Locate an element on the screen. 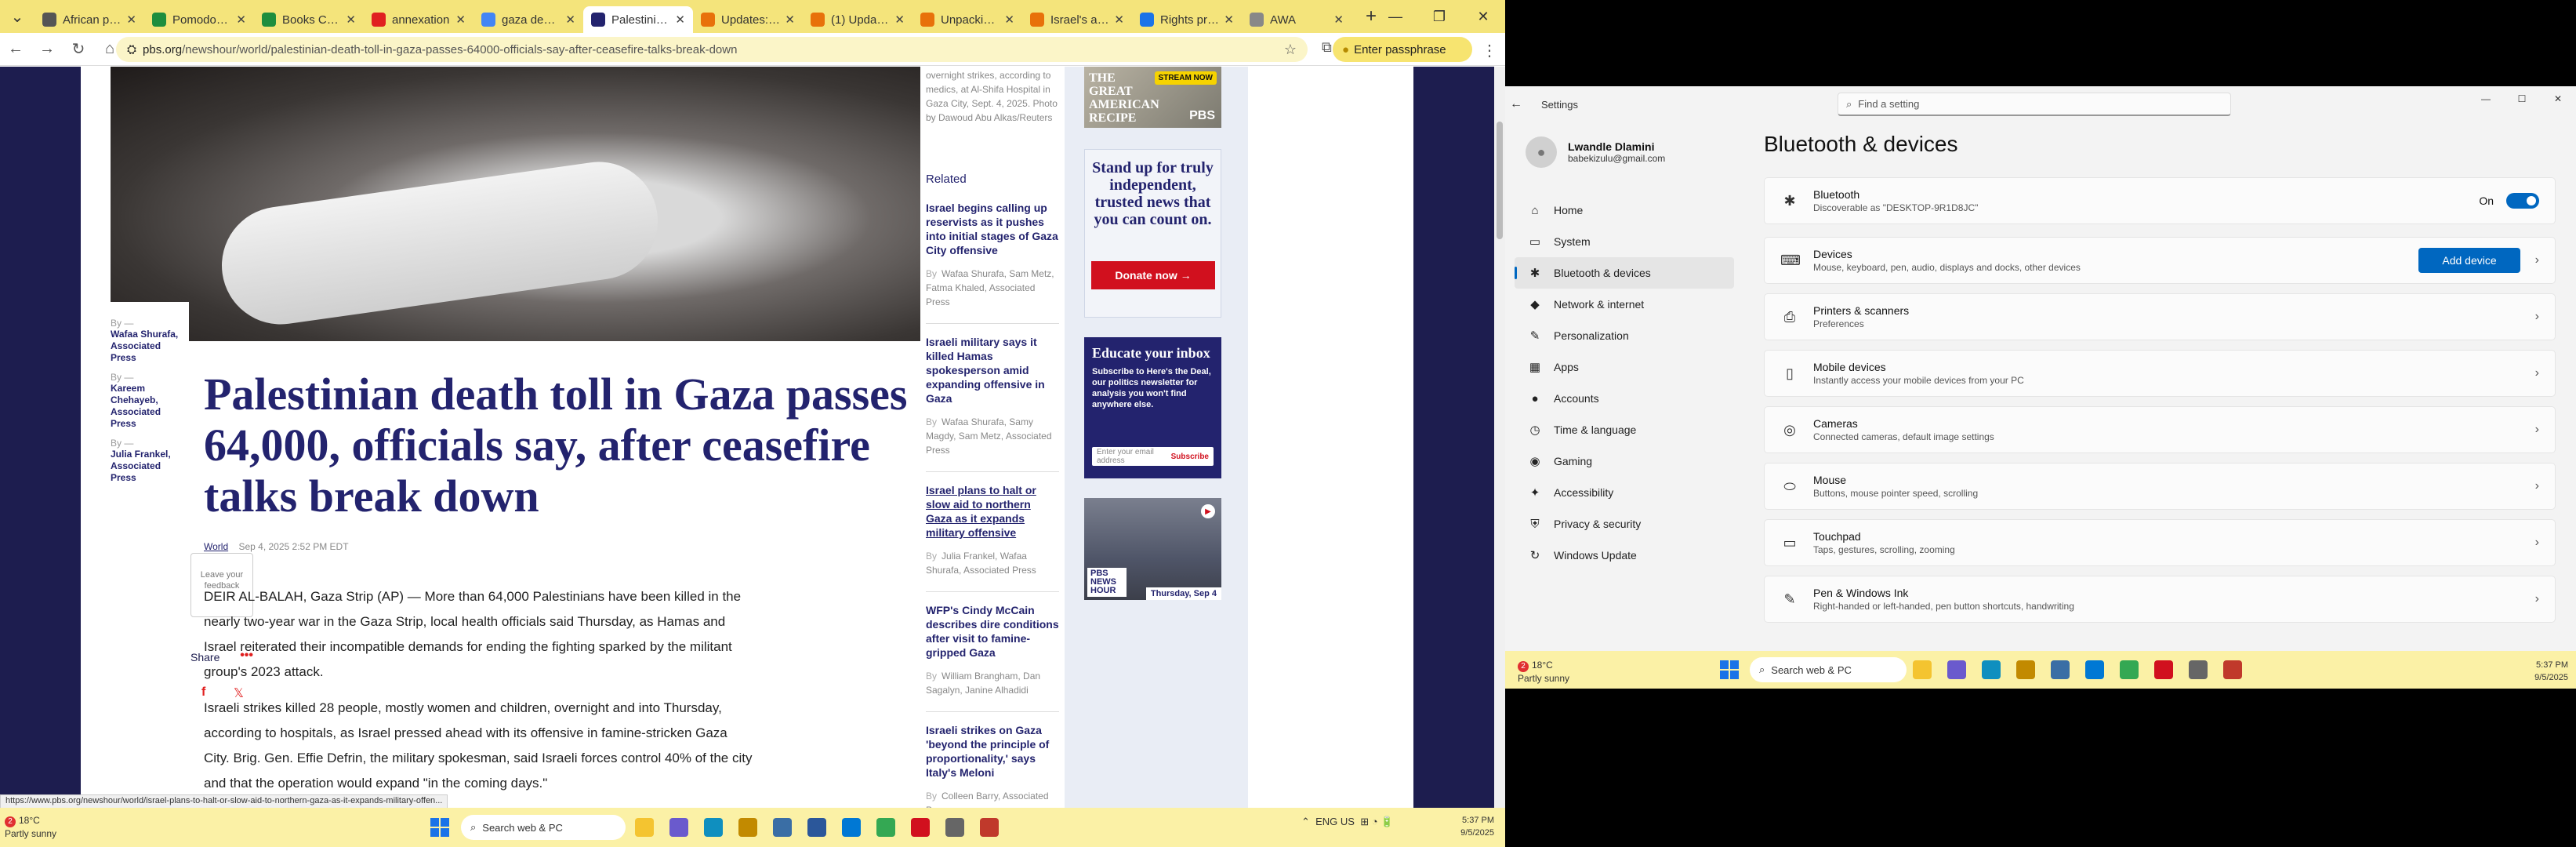 The image size is (2576, 847). tab-7: (1) Update I ✕ is located at coordinates (858, 19).